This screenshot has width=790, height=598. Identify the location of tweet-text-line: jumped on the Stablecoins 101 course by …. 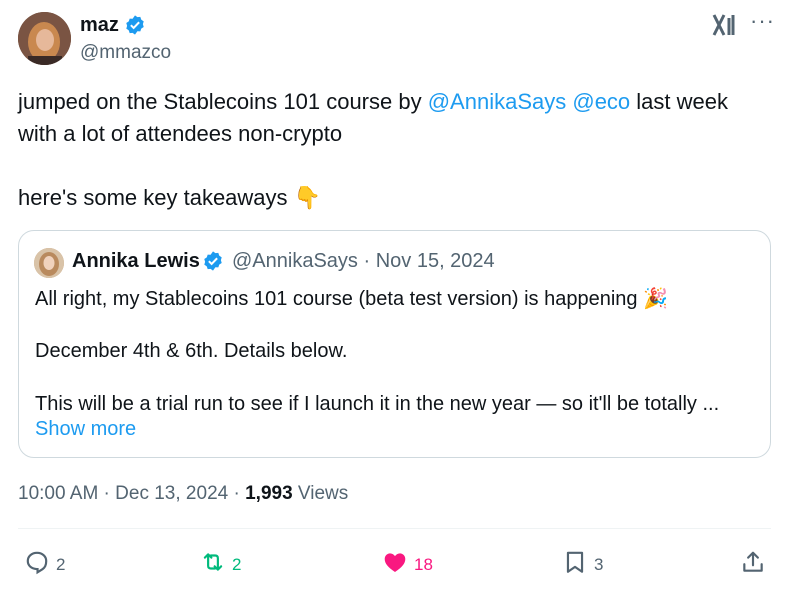
(373, 102).